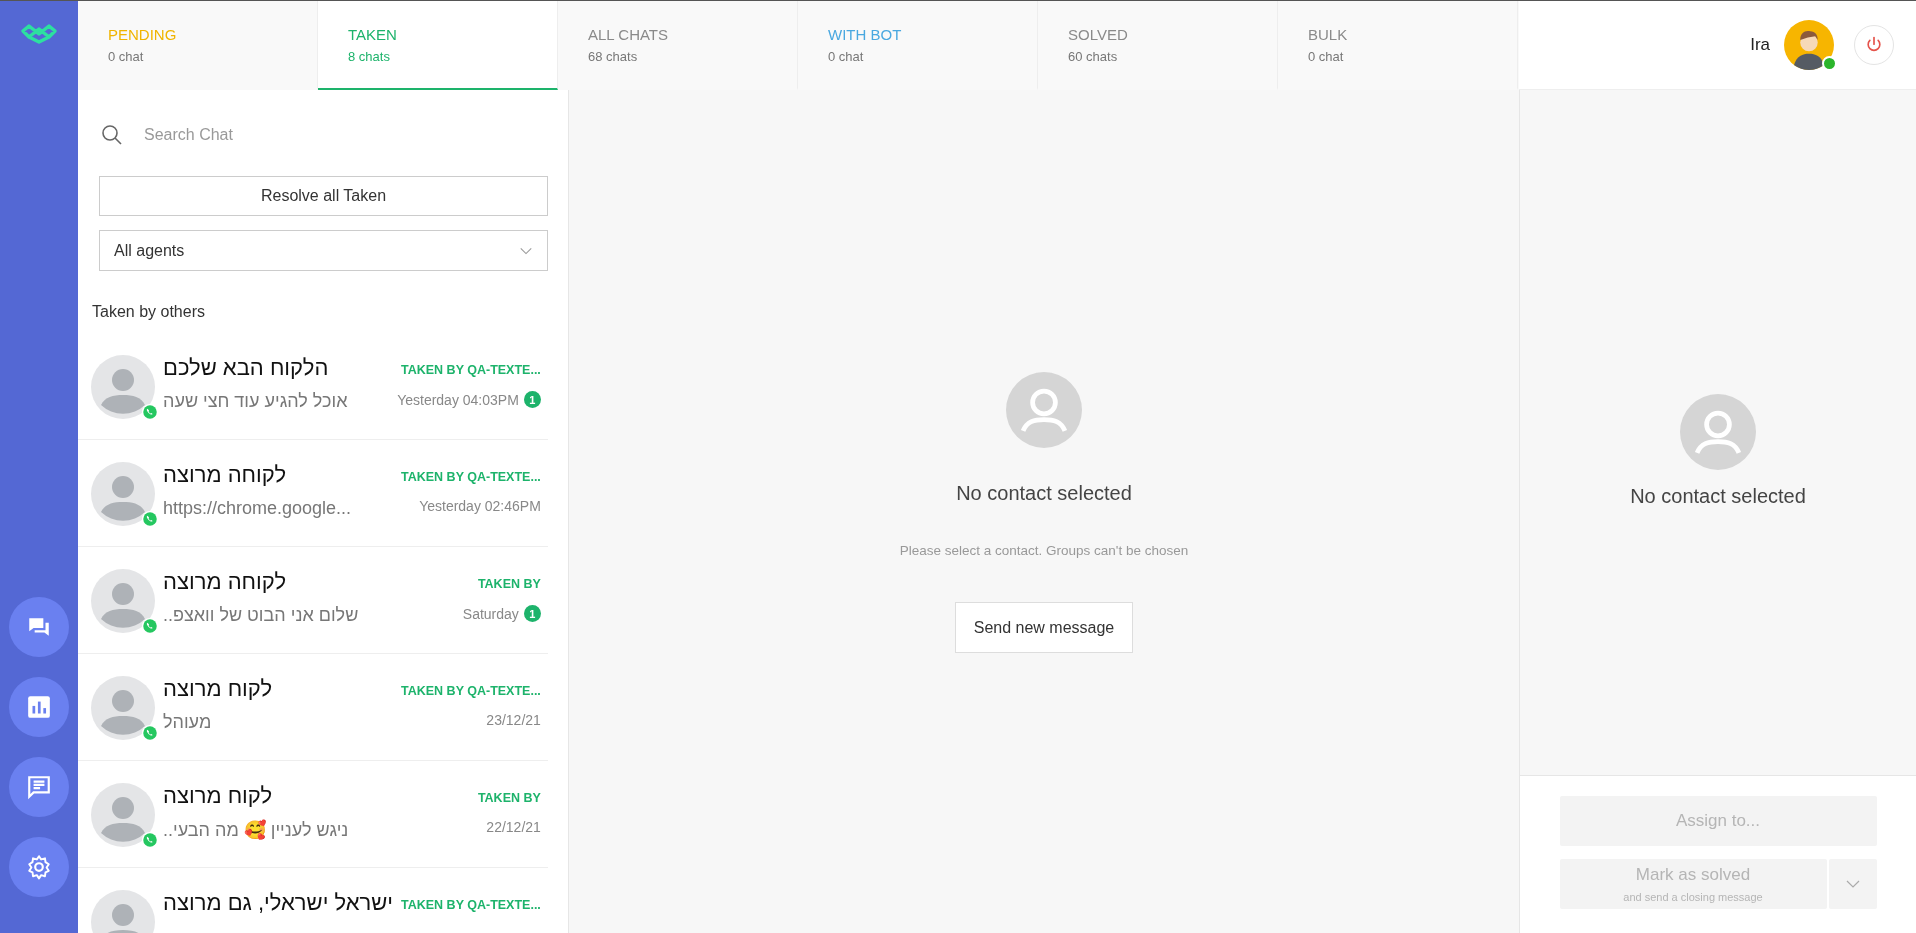  What do you see at coordinates (256, 830) in the screenshot?
I see `message-preview: ניגש לעניין 🥰 מה הבעי..` at bounding box center [256, 830].